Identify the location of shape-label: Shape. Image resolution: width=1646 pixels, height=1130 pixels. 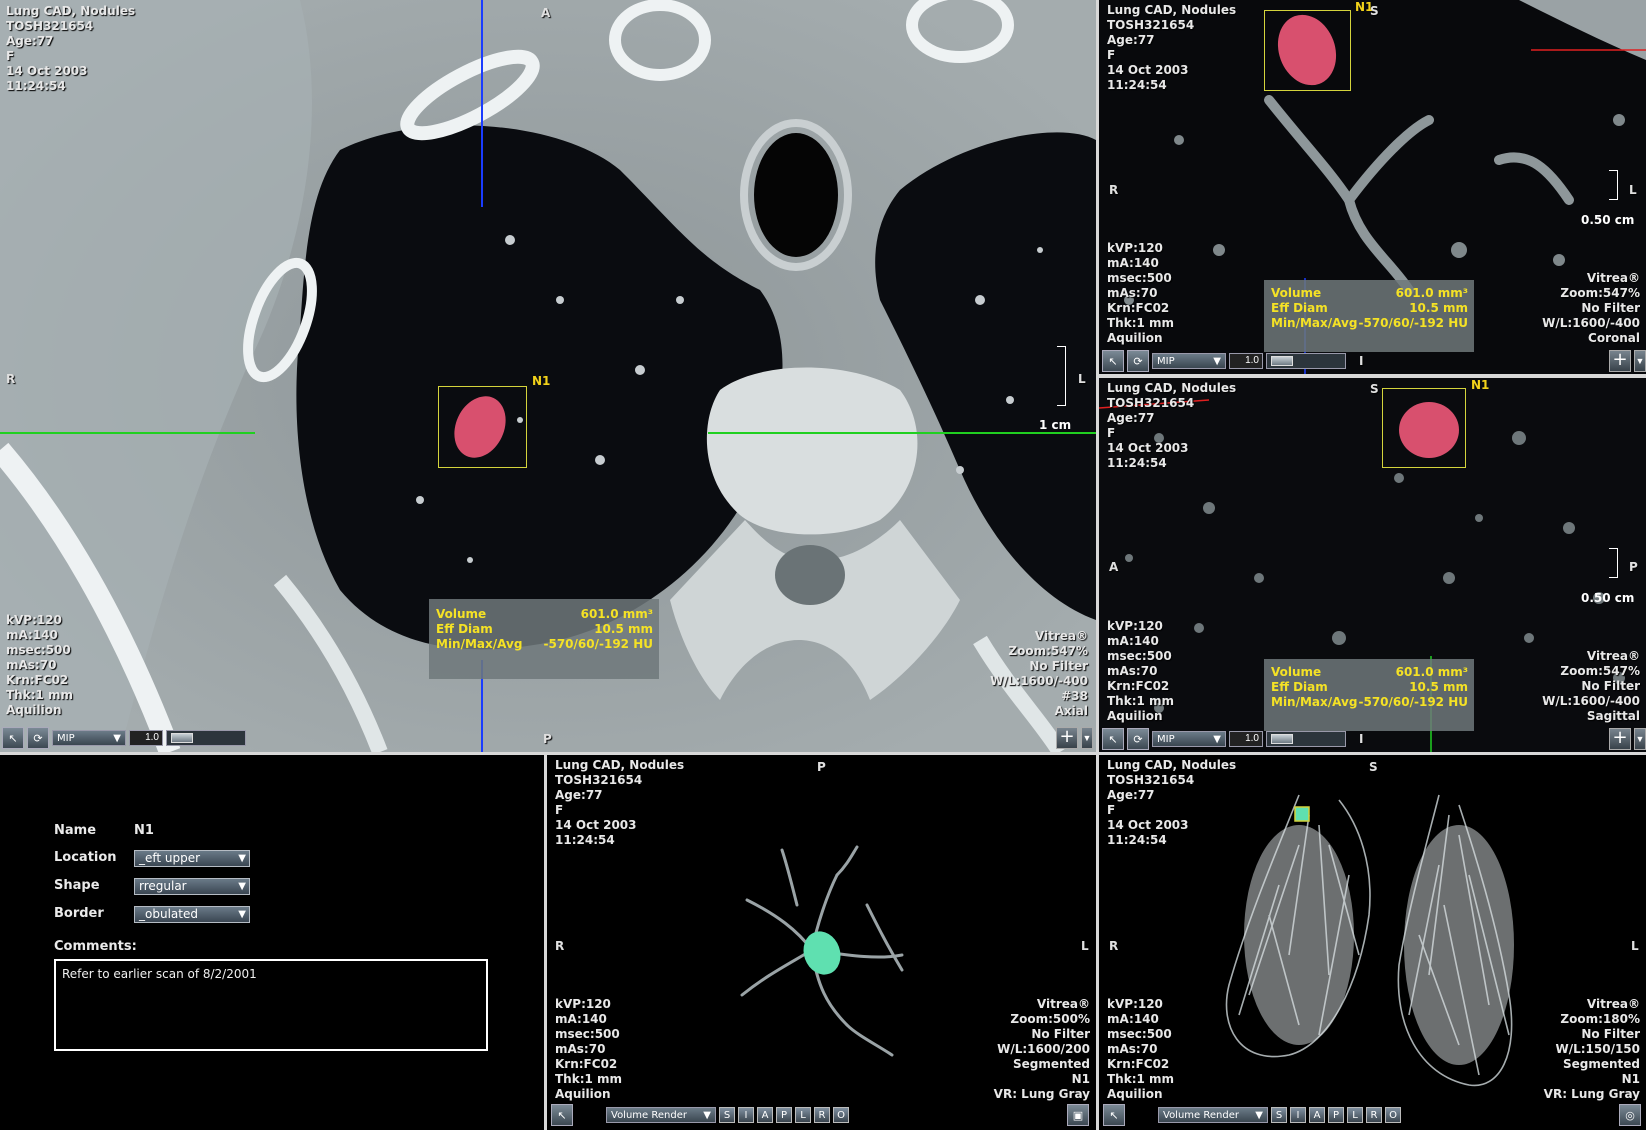
(77, 885).